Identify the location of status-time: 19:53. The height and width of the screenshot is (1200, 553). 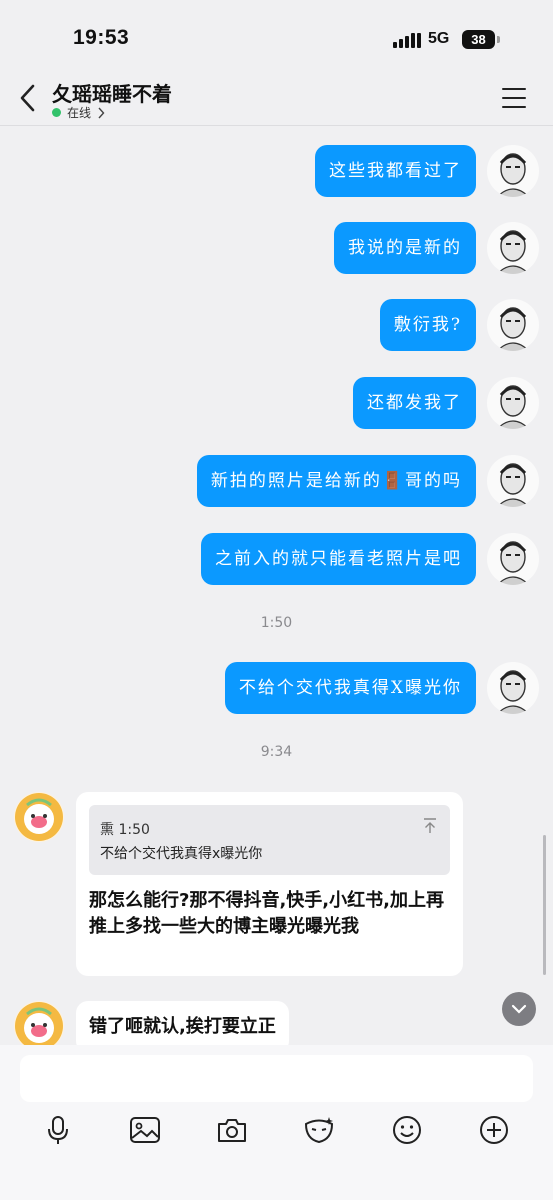
(101, 37).